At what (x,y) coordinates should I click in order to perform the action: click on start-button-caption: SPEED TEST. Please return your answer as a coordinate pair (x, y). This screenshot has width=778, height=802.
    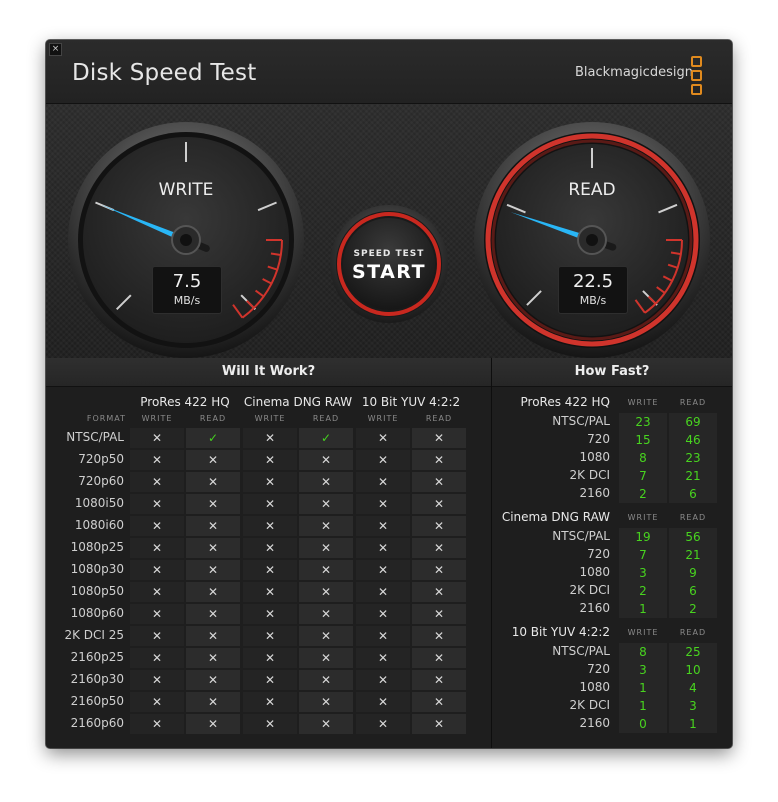
    Looking at the image, I should click on (389, 254).